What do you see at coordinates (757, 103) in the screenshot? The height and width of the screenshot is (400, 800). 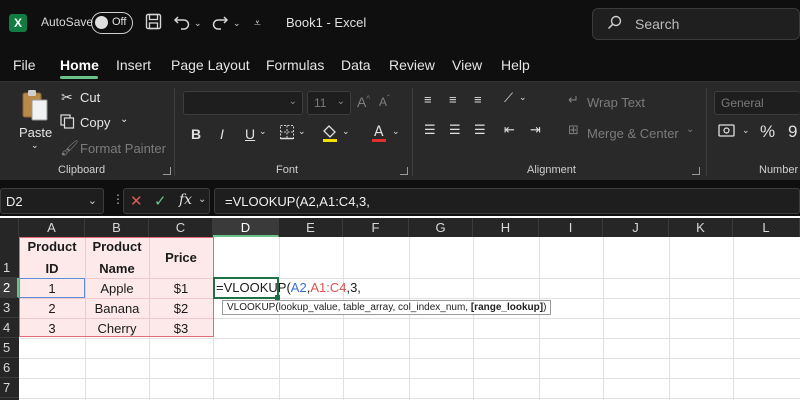 I see `number-format-box: General` at bounding box center [757, 103].